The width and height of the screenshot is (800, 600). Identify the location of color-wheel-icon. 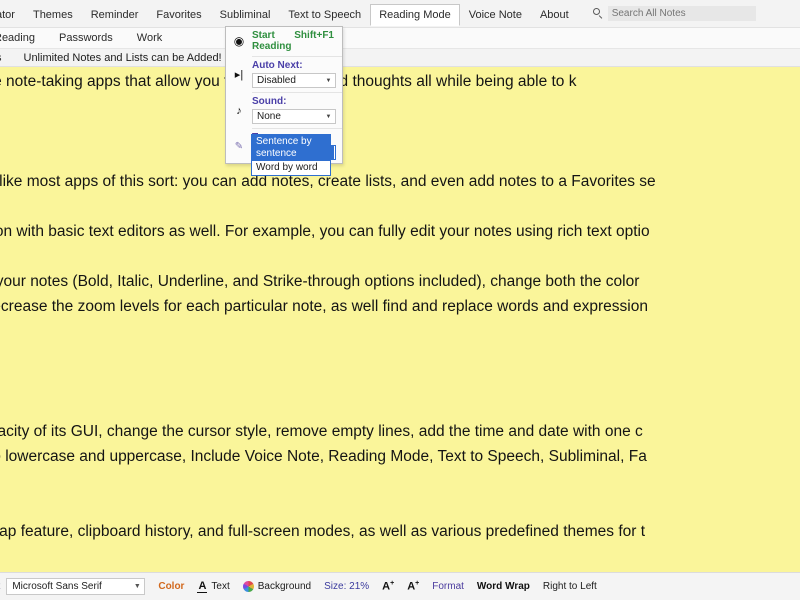
(248, 586).